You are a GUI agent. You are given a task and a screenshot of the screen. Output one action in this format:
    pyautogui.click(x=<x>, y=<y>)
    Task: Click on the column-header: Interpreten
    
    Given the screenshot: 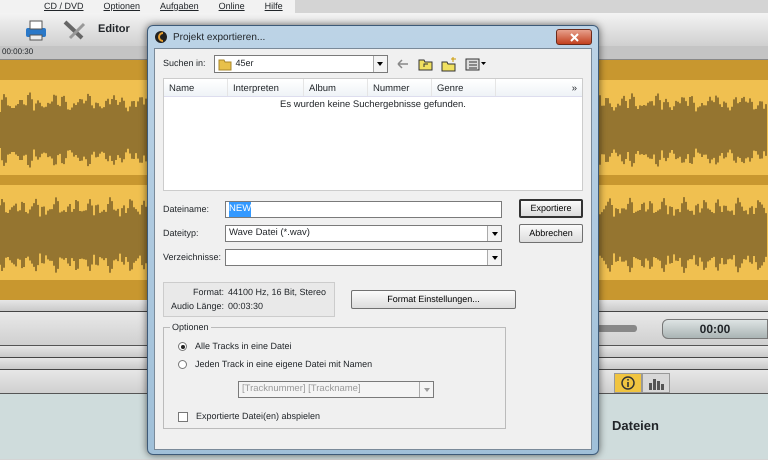 What is the action you would take?
    pyautogui.click(x=266, y=87)
    